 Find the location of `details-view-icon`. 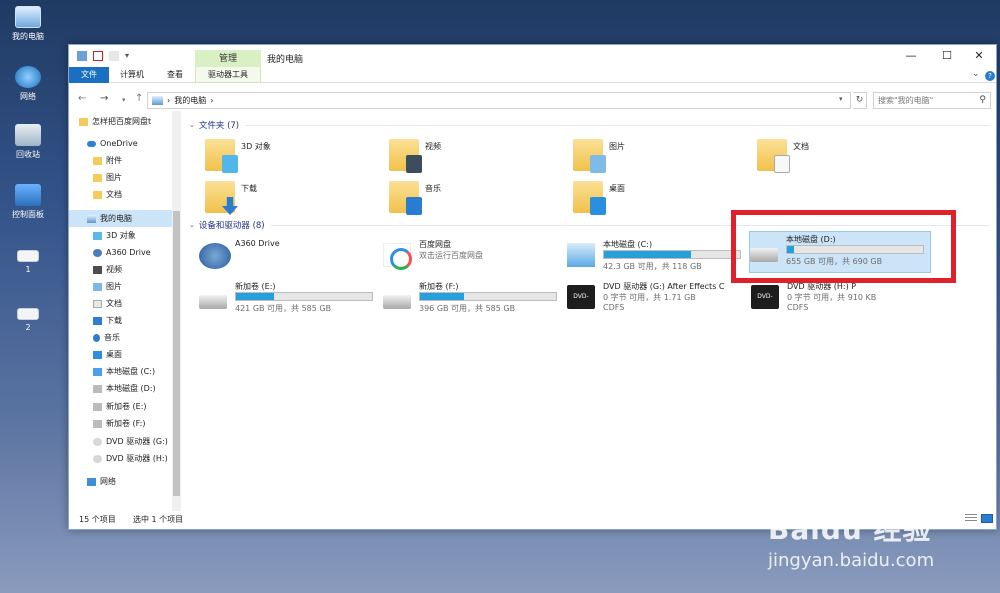

details-view-icon is located at coordinates (971, 518).